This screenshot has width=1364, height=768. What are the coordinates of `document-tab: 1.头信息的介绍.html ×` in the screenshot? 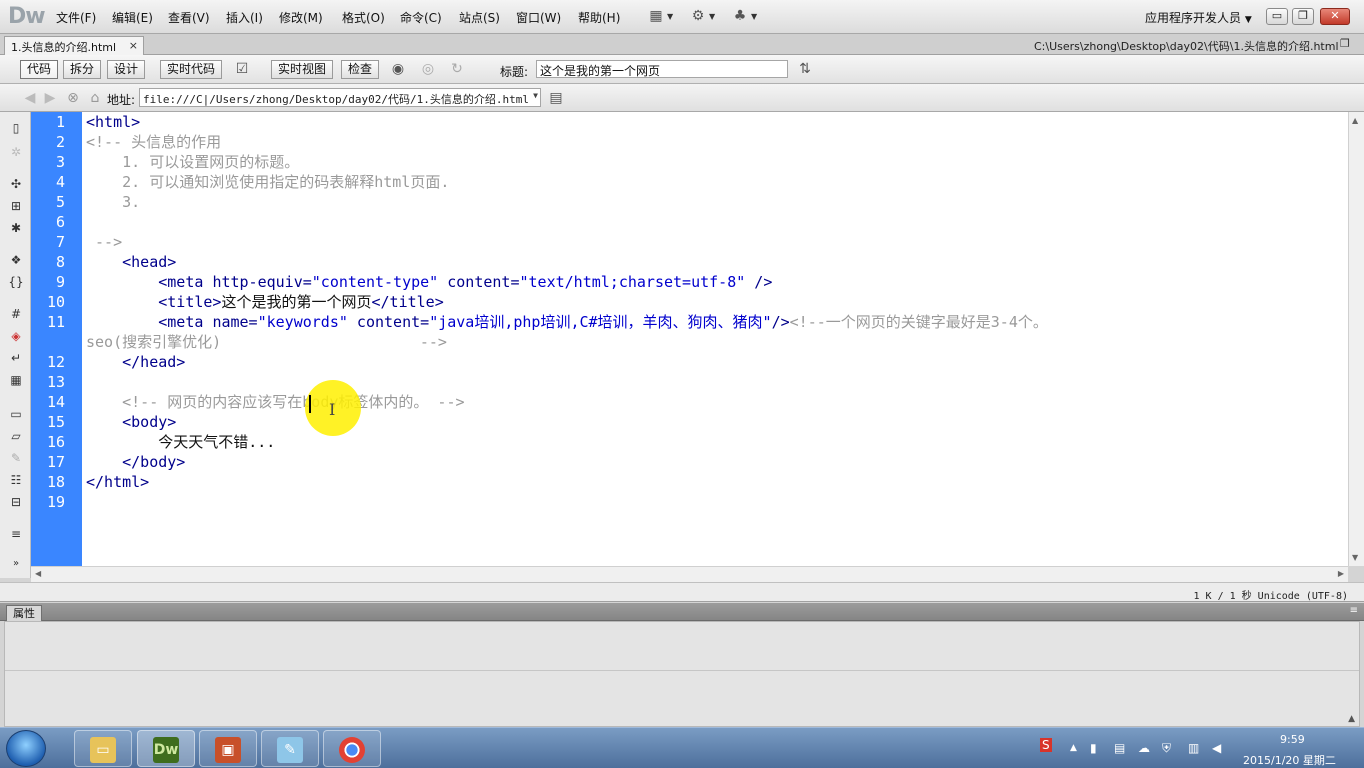 It's located at (74, 46).